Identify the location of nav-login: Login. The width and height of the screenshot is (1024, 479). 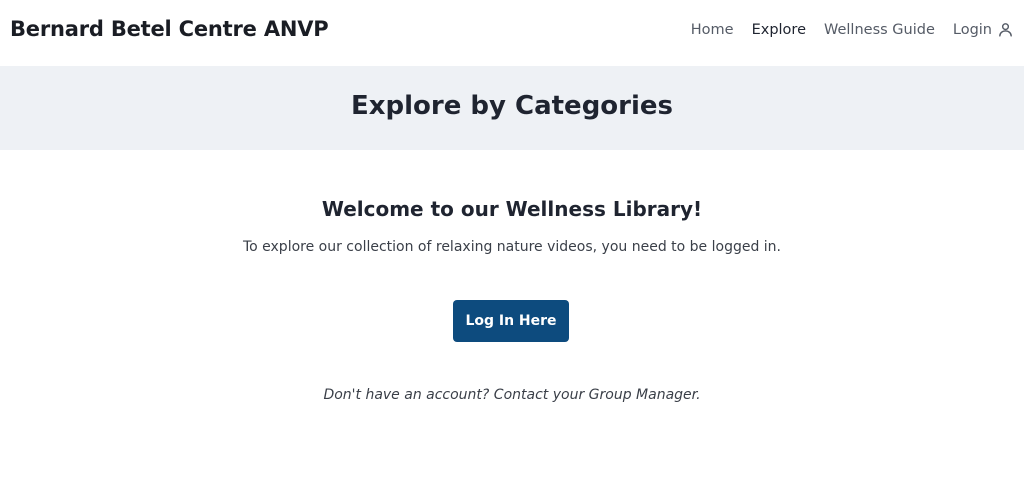
(983, 29).